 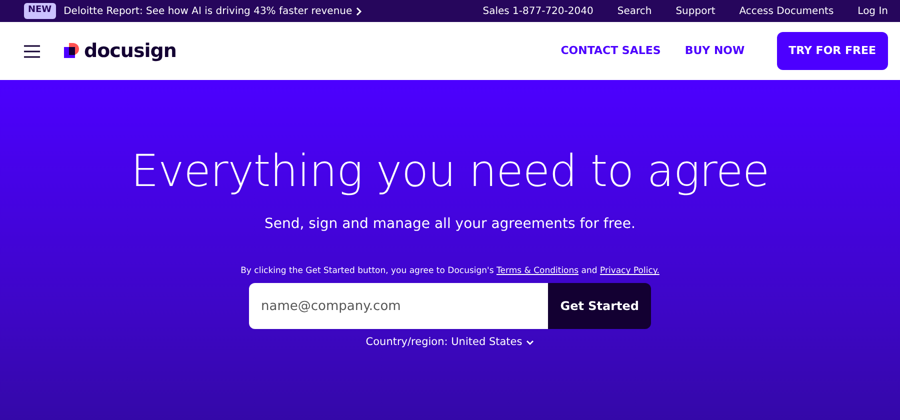 What do you see at coordinates (213, 11) in the screenshot?
I see `promo-link: Deloitte Report: See how AI is driving 43% faster revenue` at bounding box center [213, 11].